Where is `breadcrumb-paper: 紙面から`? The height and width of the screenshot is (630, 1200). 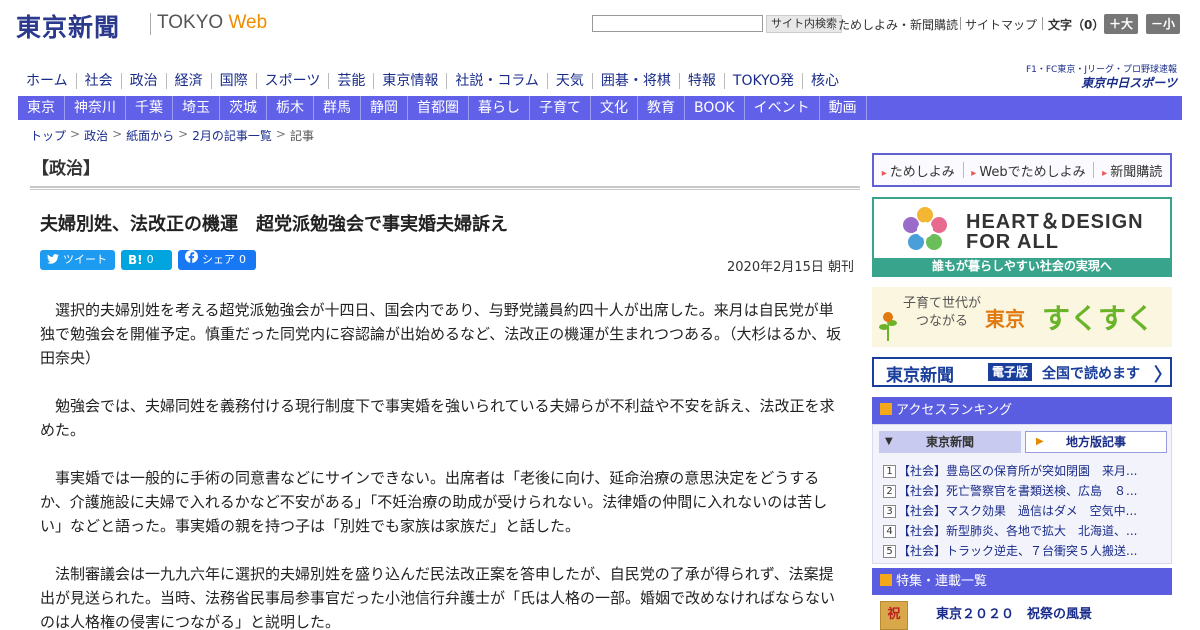 breadcrumb-paper: 紙面から is located at coordinates (150, 135).